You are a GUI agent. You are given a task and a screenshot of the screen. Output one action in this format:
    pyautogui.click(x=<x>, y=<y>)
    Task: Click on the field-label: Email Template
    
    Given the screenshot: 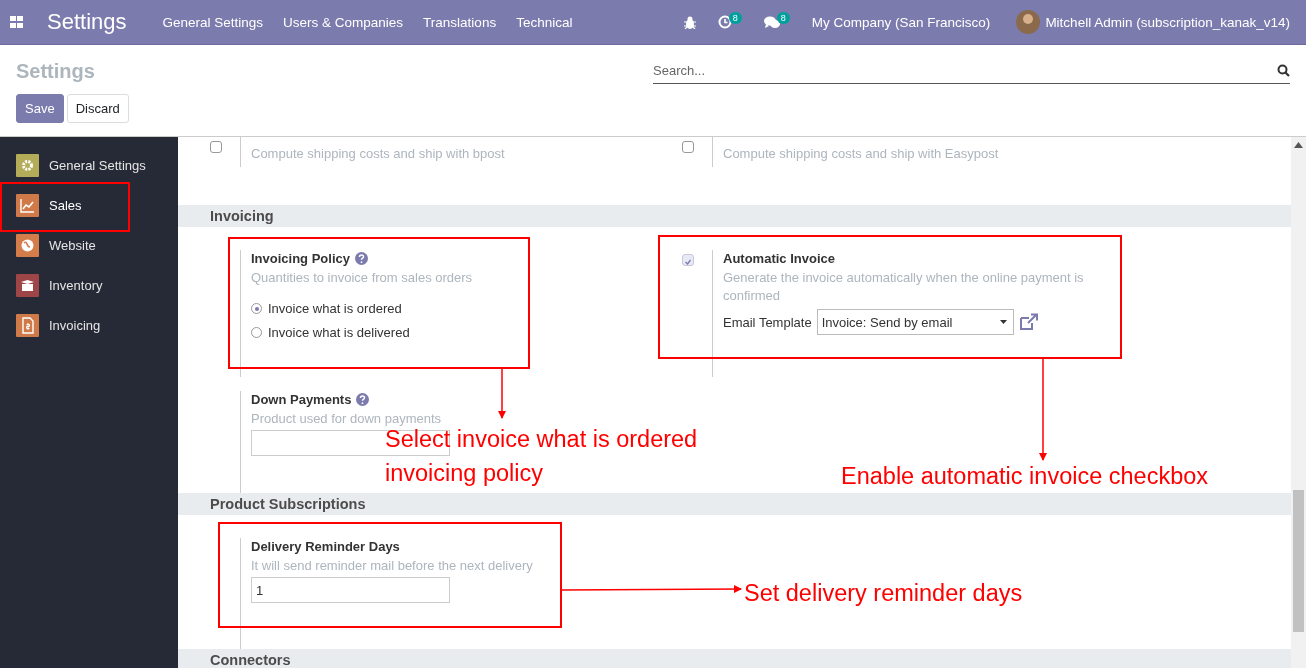 What is the action you would take?
    pyautogui.click(x=767, y=322)
    